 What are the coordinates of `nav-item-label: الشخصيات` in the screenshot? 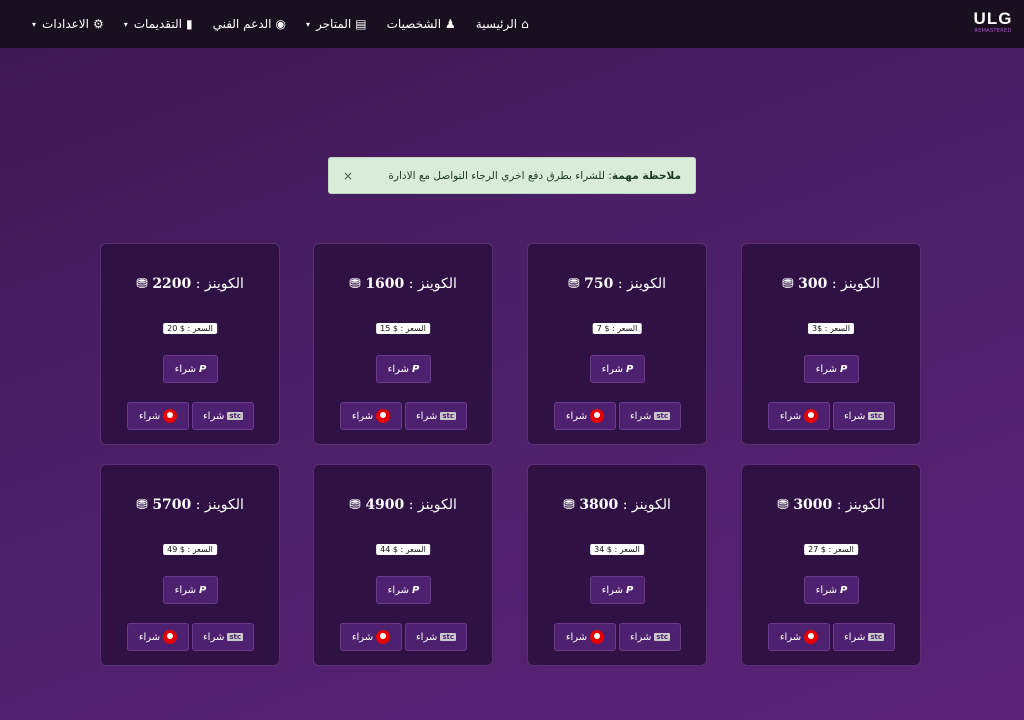 It's located at (414, 24).